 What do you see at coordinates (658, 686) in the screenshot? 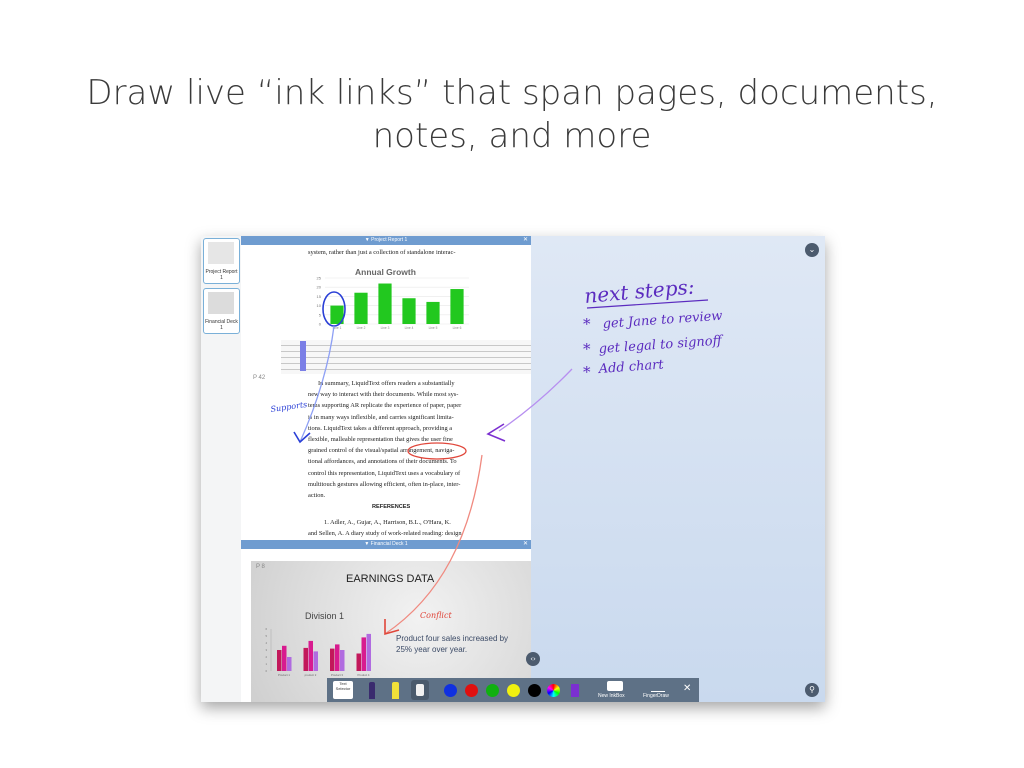
I see `finger-draw-icon` at bounding box center [658, 686].